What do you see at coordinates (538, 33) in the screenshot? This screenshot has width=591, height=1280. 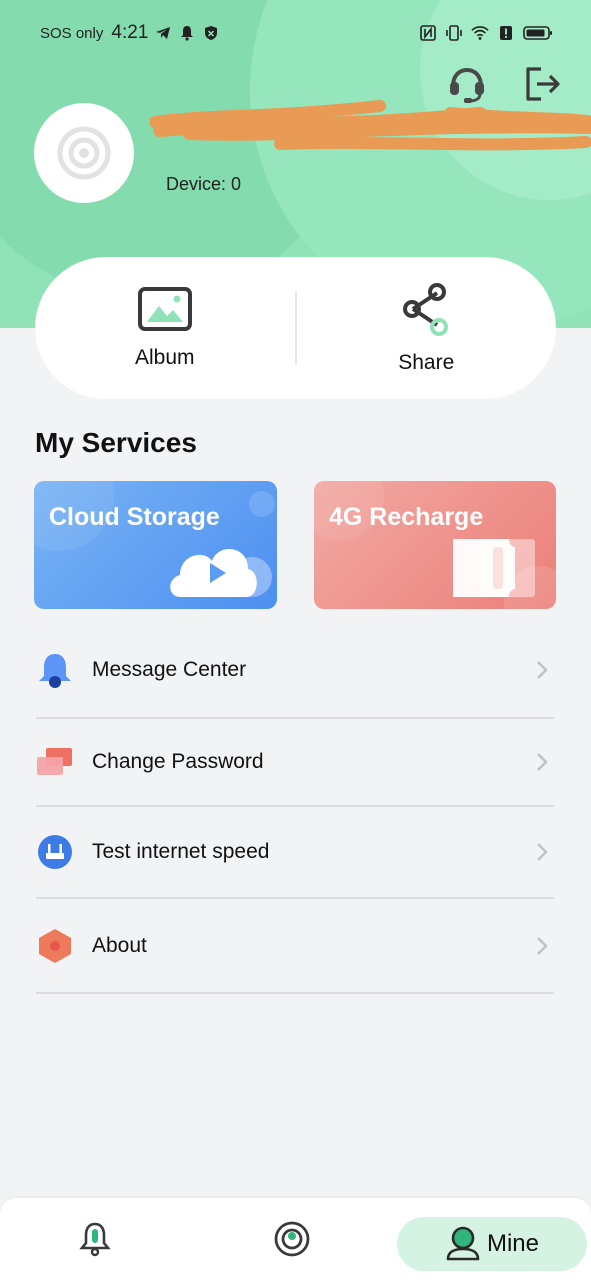 I see `battery-icon` at bounding box center [538, 33].